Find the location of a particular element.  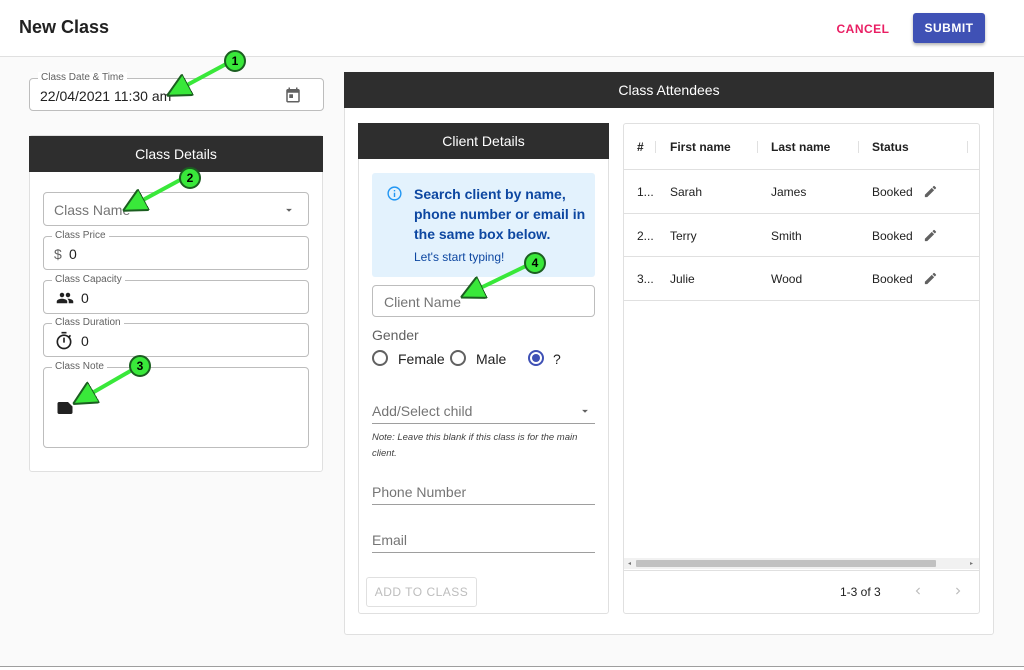

col-header-status: Status is located at coordinates (890, 147).